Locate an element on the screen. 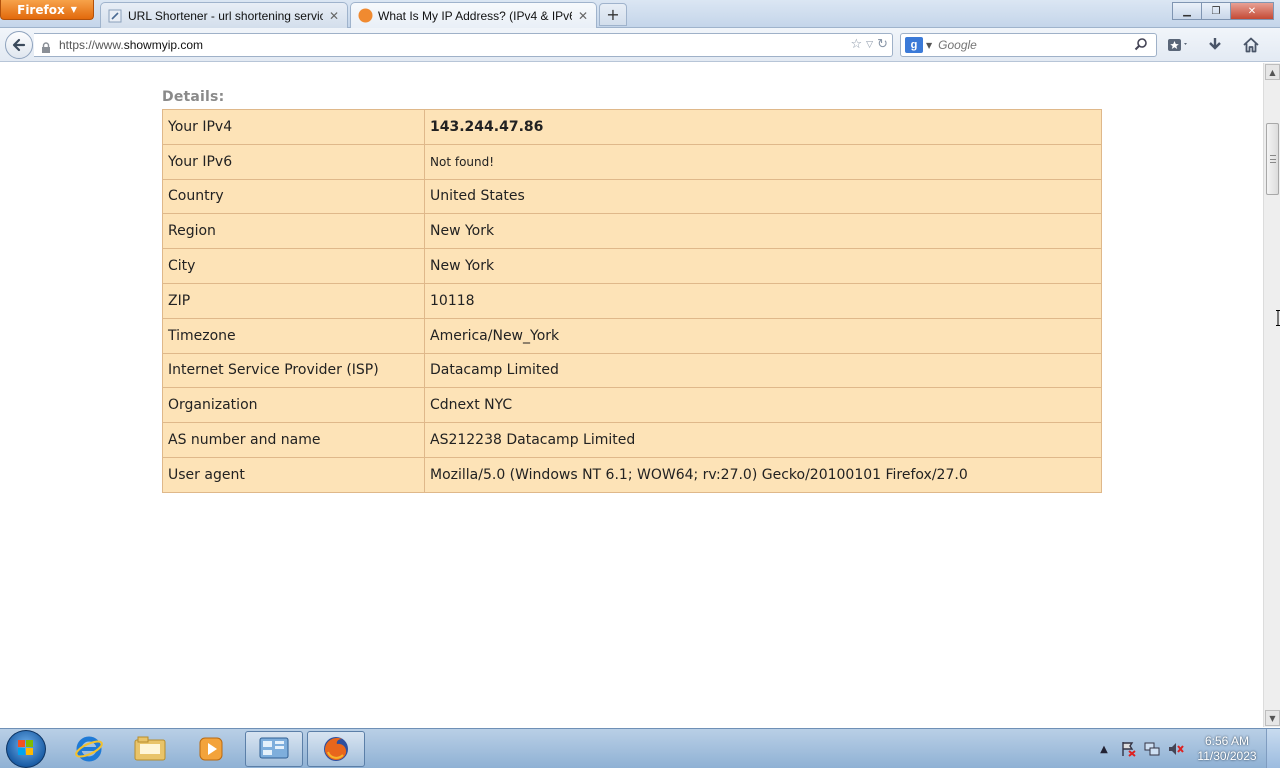  folder-icon is located at coordinates (150, 748).